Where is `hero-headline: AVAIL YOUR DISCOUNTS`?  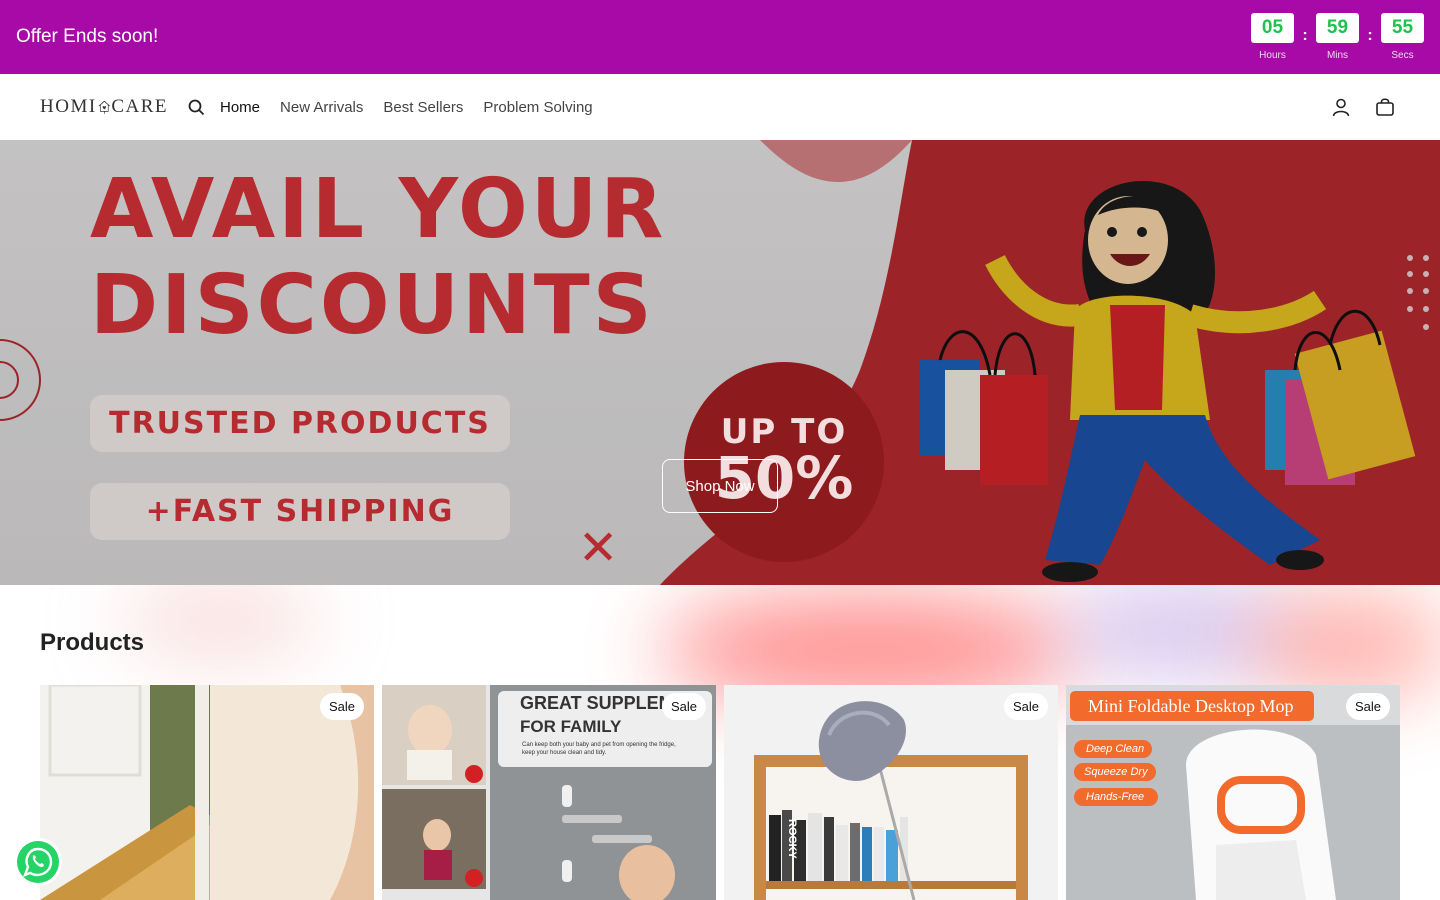
hero-headline: AVAIL YOUR DISCOUNTS is located at coordinates (378, 258).